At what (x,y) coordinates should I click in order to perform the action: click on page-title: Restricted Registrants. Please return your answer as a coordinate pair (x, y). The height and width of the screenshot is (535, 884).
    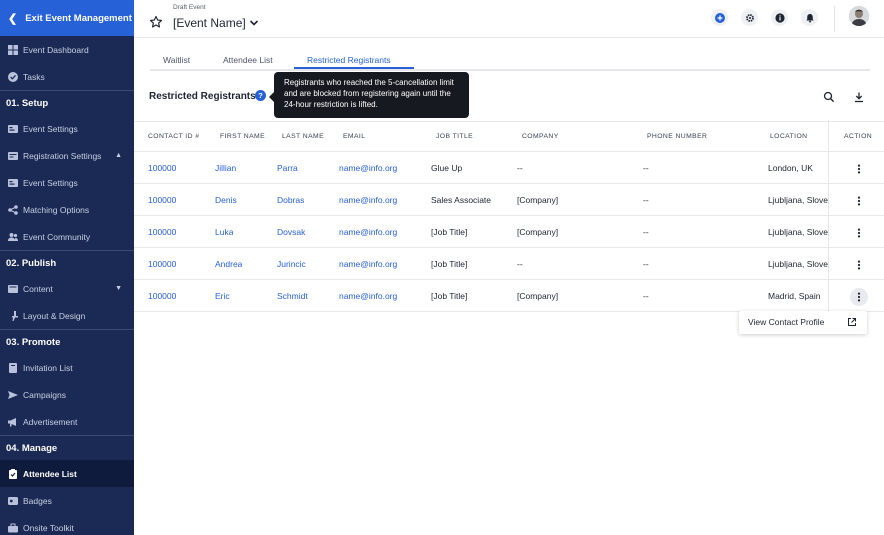
    Looking at the image, I should click on (202, 96).